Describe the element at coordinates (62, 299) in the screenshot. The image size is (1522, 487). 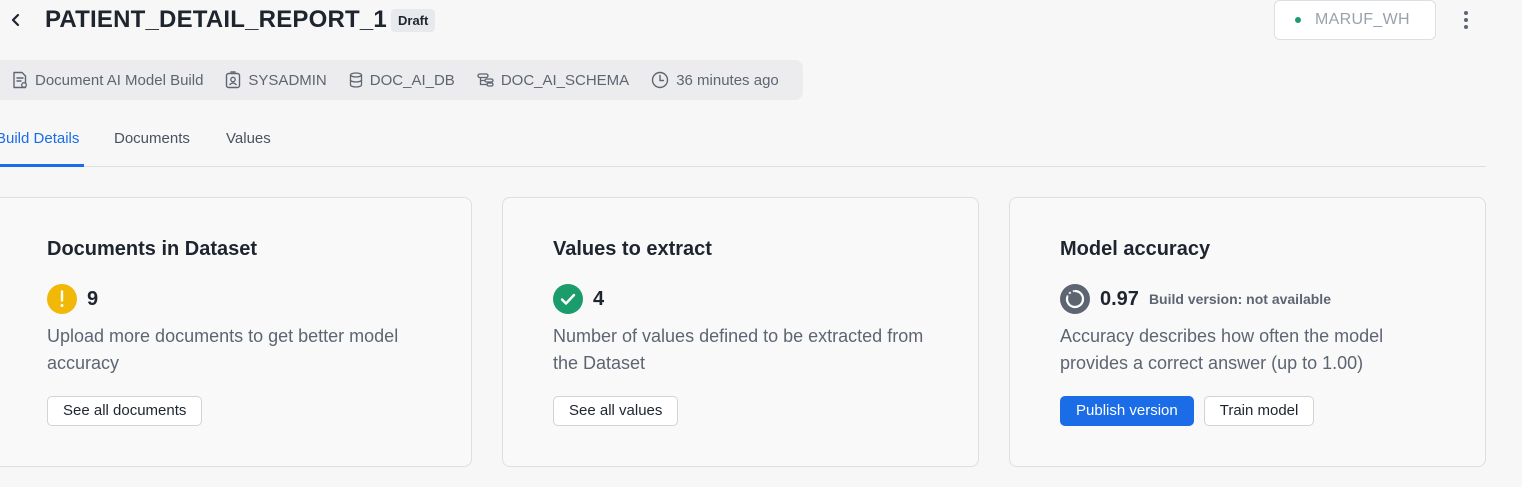
I see `warning-icon` at that location.